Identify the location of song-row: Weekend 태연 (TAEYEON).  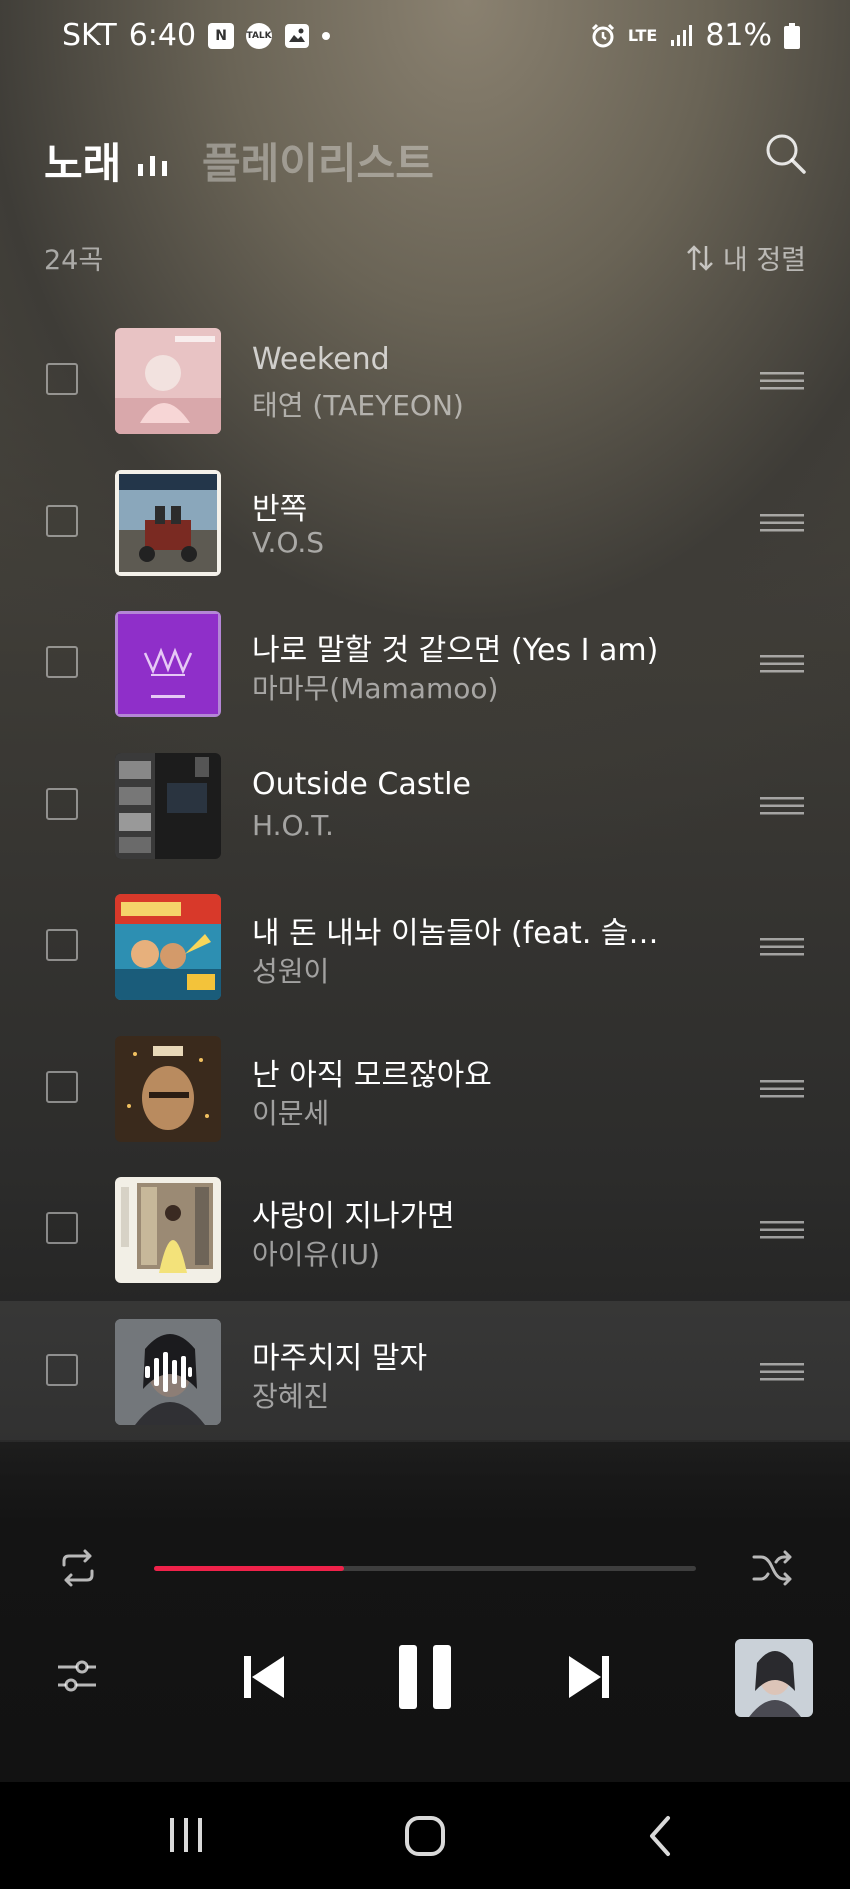
(425, 381).